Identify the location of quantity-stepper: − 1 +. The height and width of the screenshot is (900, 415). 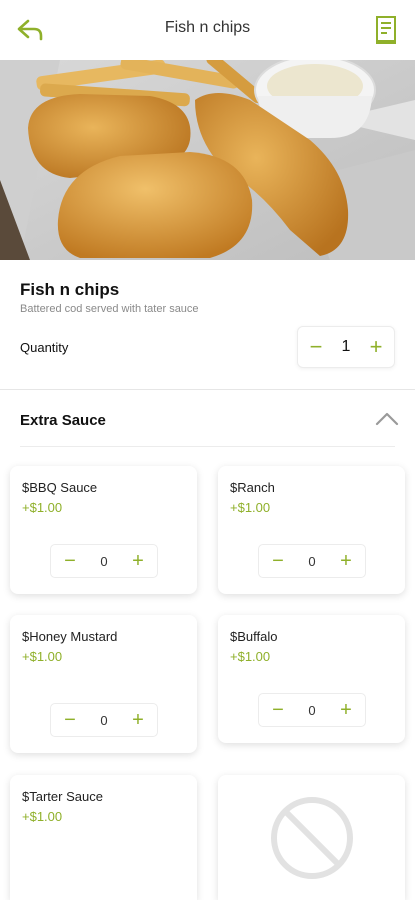
(346, 347).